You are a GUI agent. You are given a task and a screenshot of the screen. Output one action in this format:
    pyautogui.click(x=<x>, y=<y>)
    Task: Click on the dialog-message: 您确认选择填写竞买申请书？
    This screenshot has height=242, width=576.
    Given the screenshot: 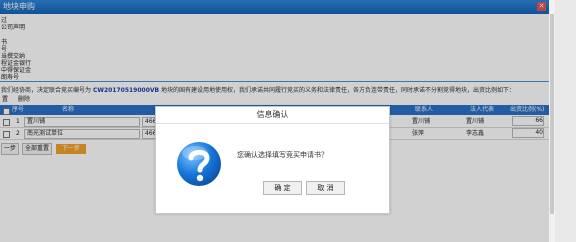 What is the action you would take?
    pyautogui.click(x=282, y=155)
    